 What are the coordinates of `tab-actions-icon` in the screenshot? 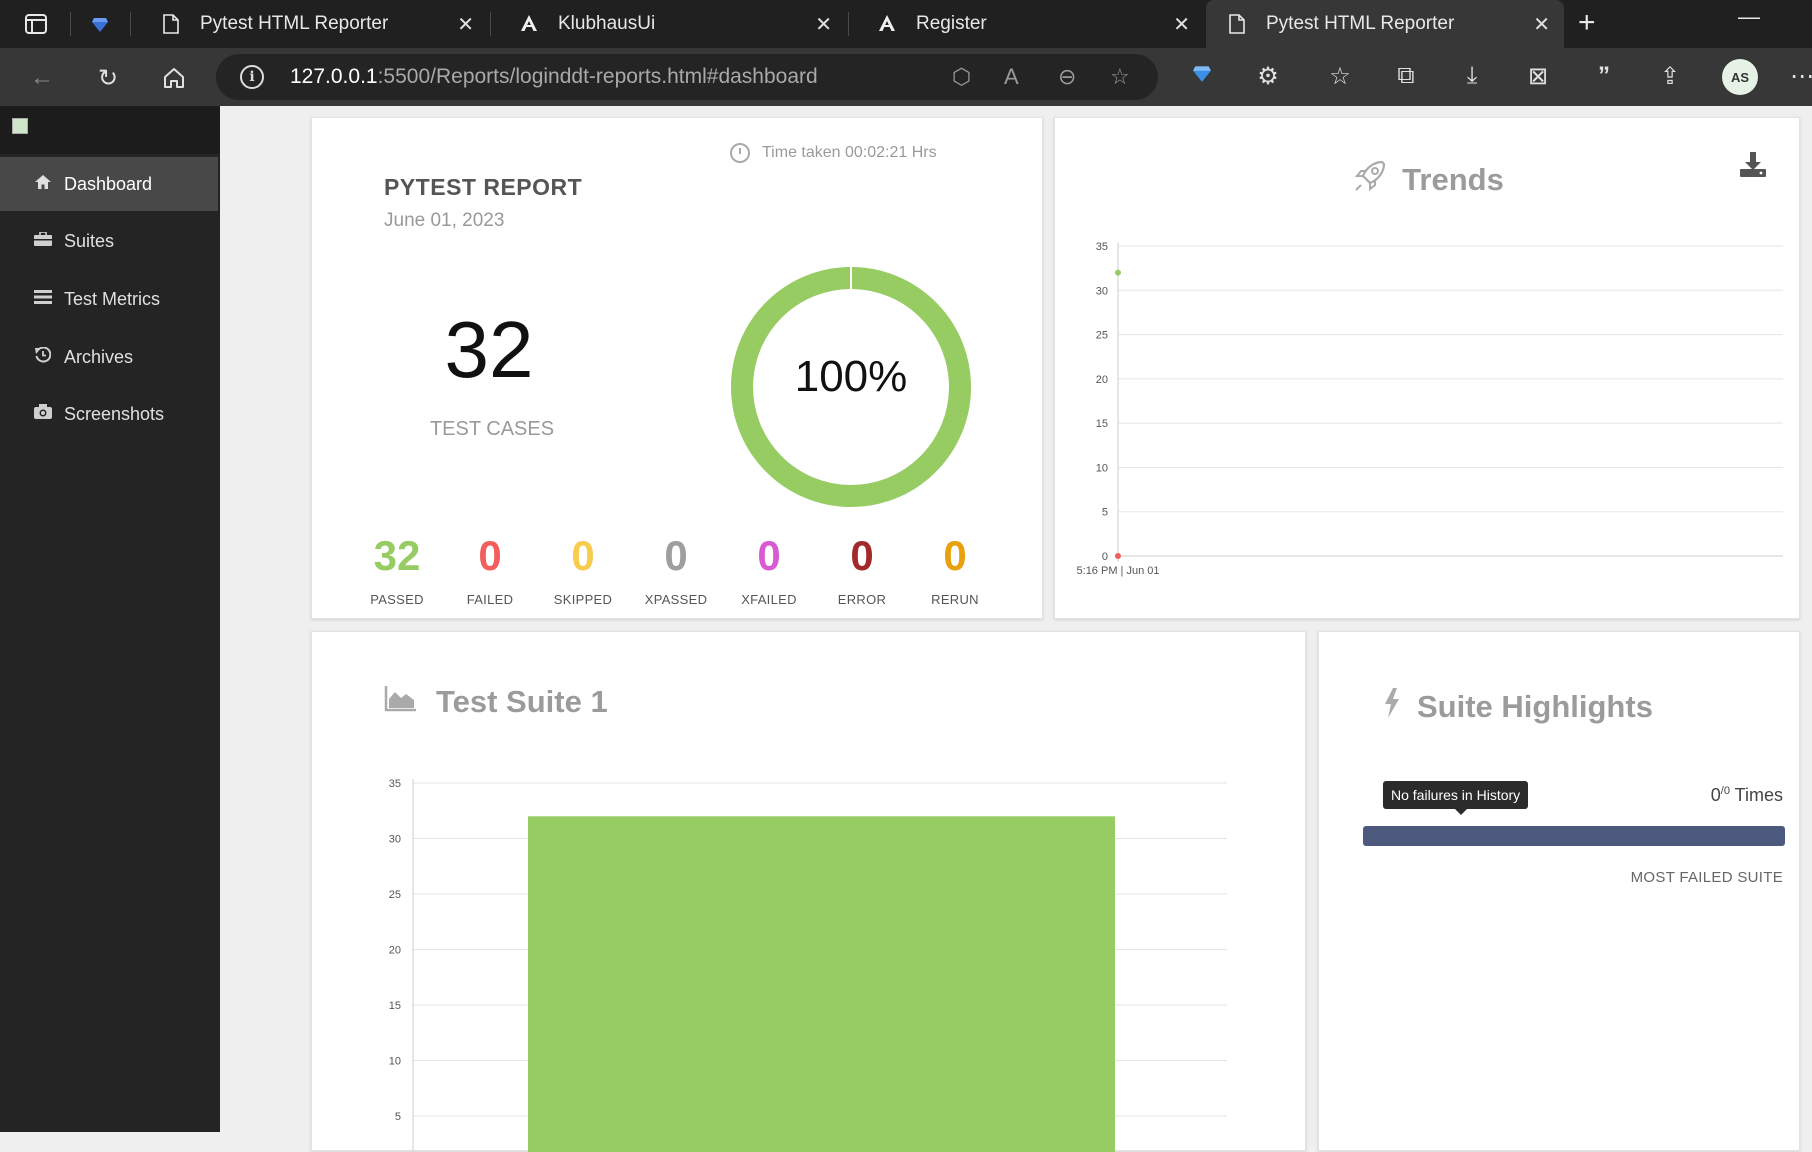 It's located at (36, 24).